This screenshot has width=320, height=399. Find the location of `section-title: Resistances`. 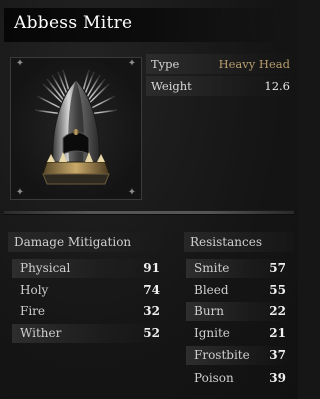

section-title: Resistances is located at coordinates (226, 242).